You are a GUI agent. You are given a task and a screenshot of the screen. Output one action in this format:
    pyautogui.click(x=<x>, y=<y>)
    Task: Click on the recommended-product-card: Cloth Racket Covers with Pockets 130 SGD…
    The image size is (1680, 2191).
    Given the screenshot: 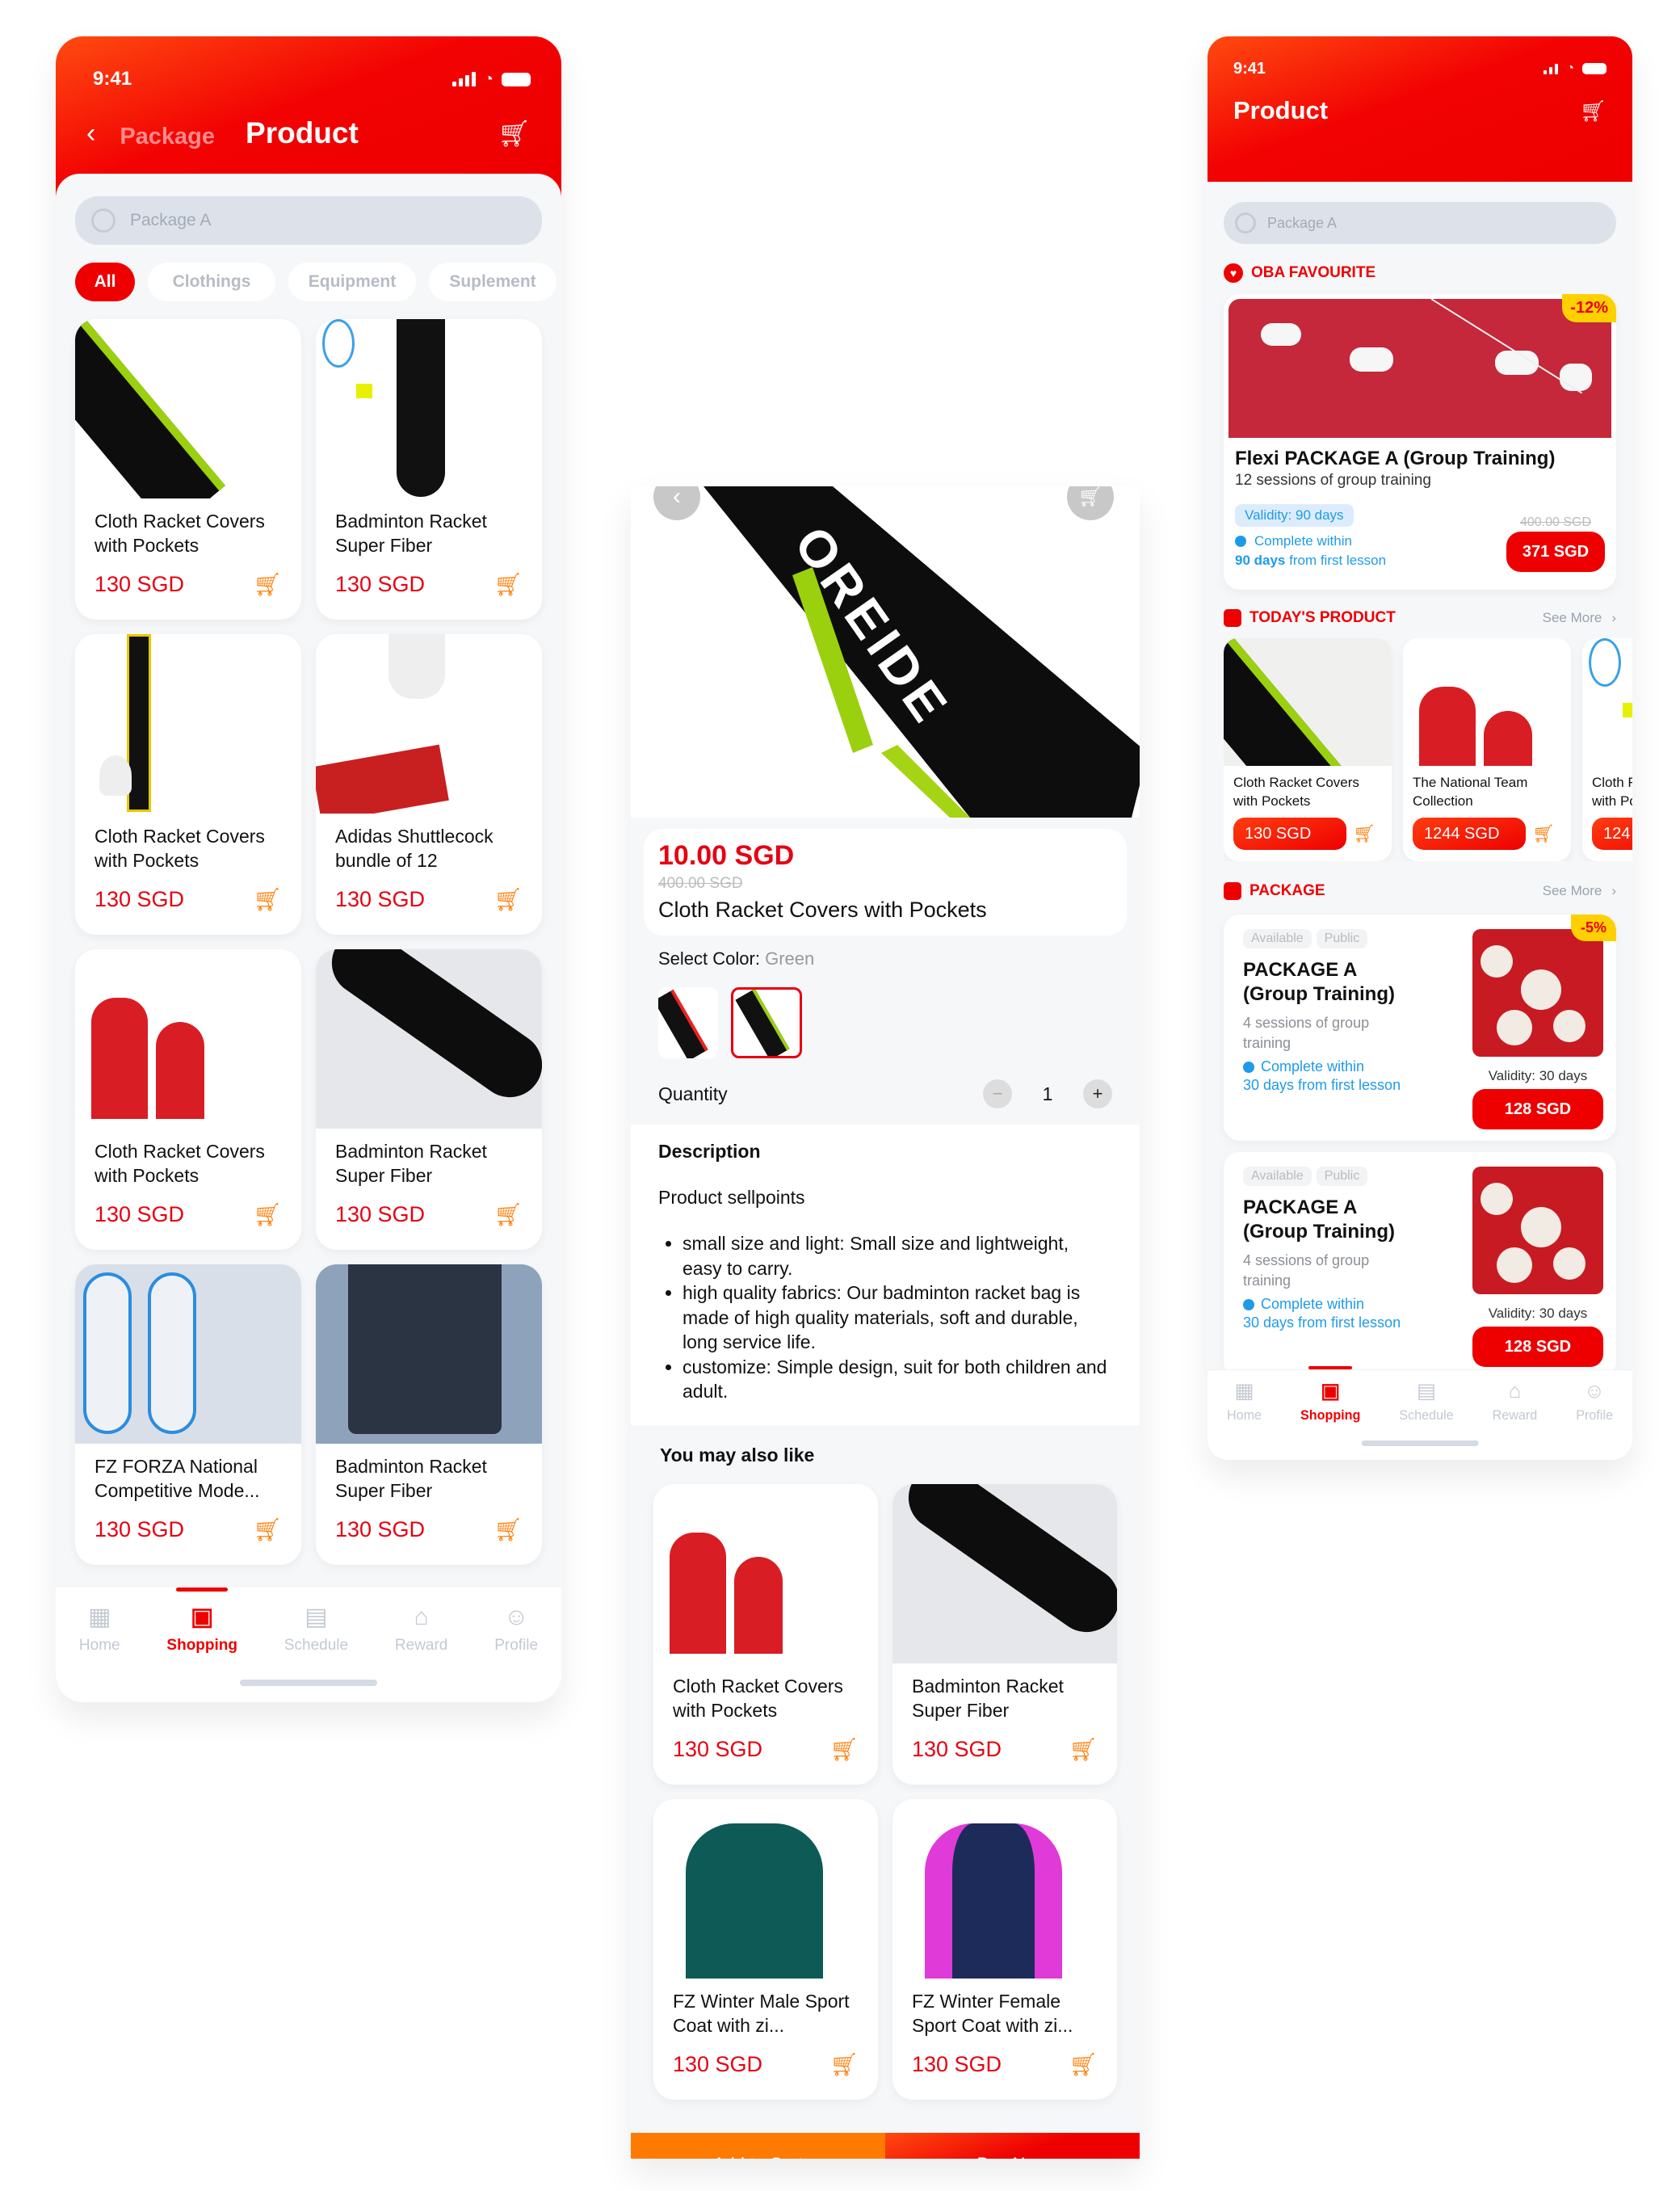 What is the action you would take?
    pyautogui.click(x=766, y=1634)
    